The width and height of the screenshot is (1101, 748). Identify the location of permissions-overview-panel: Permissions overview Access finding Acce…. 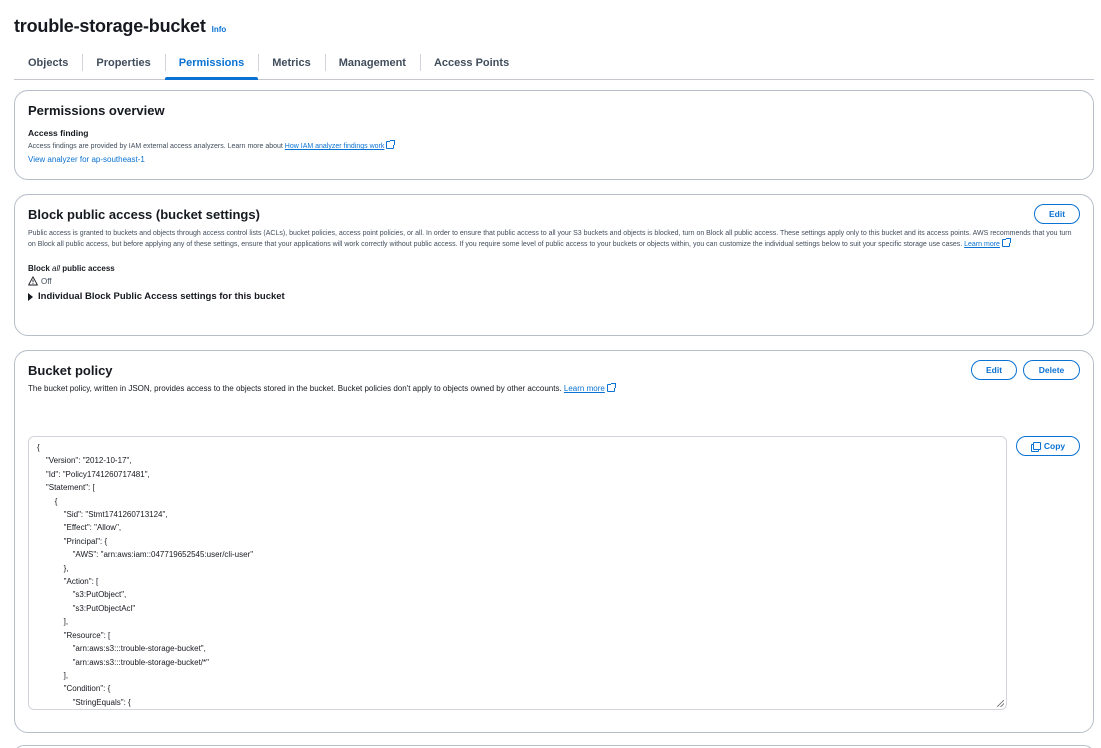
(554, 135).